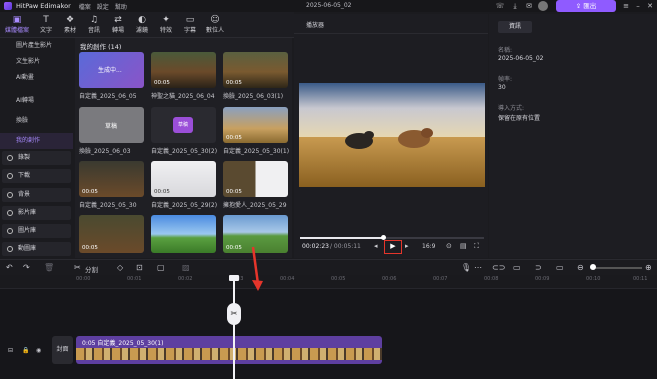  I want to click on menu-help: 幫助, so click(121, 6).